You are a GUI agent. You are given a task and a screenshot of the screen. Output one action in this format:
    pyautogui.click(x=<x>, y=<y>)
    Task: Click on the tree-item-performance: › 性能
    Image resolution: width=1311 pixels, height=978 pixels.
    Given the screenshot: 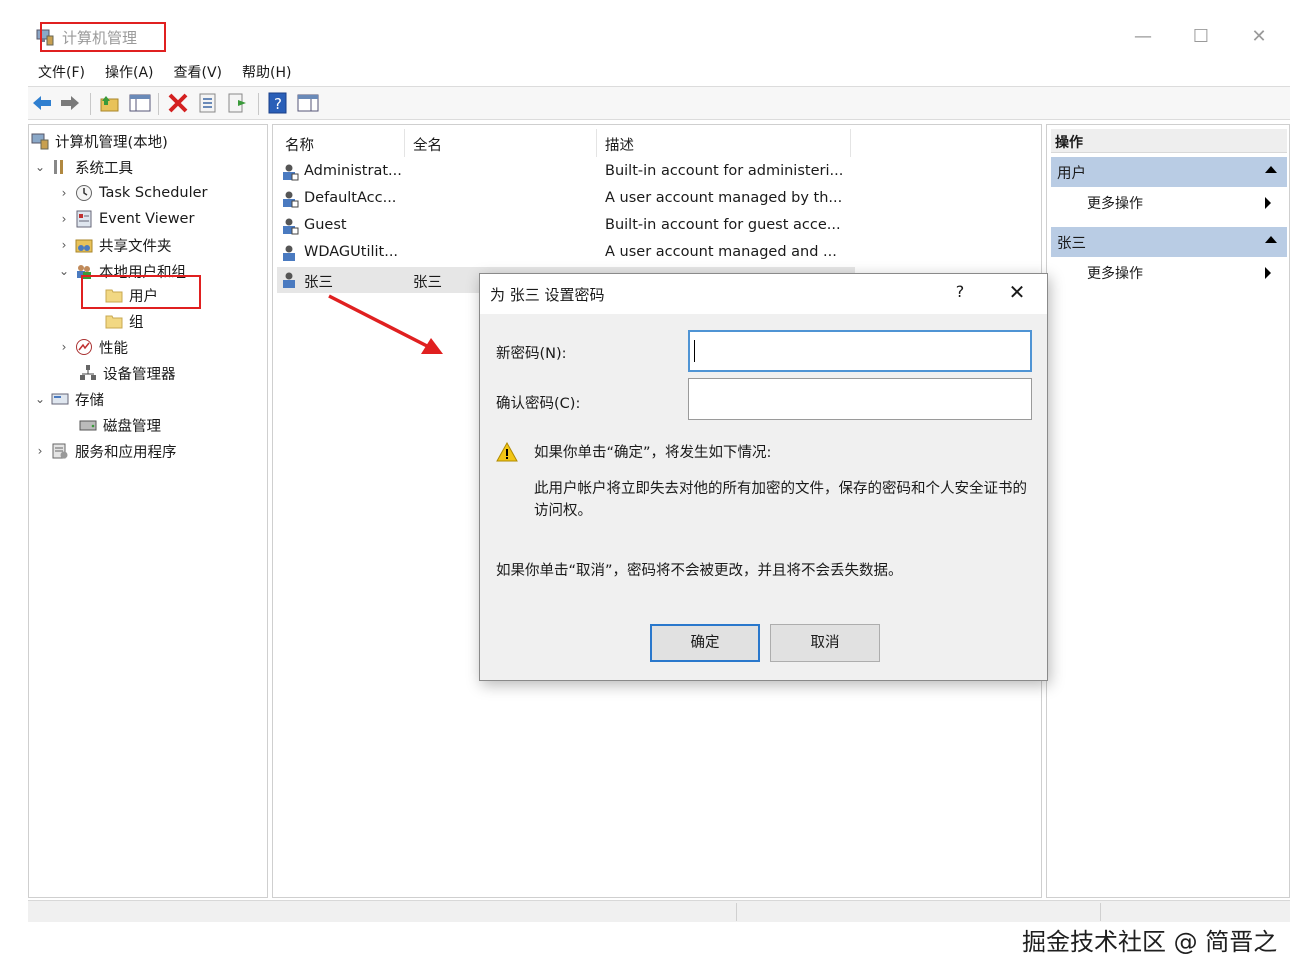 What is the action you would take?
    pyautogui.click(x=92, y=347)
    